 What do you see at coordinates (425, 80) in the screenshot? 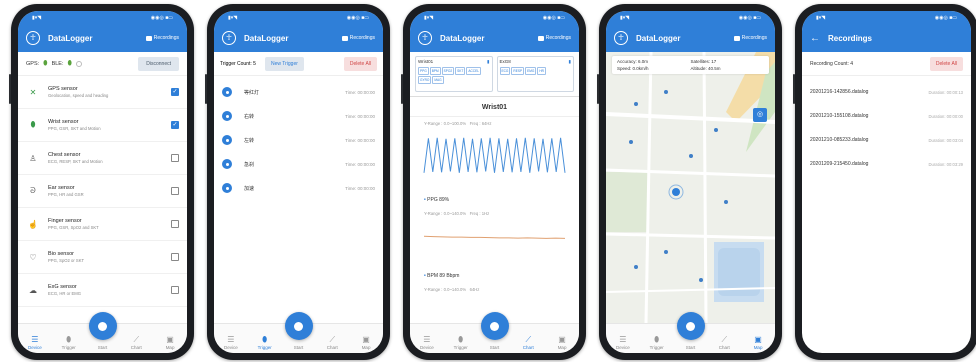
I see `channel-chip: GYRO` at bounding box center [425, 80].